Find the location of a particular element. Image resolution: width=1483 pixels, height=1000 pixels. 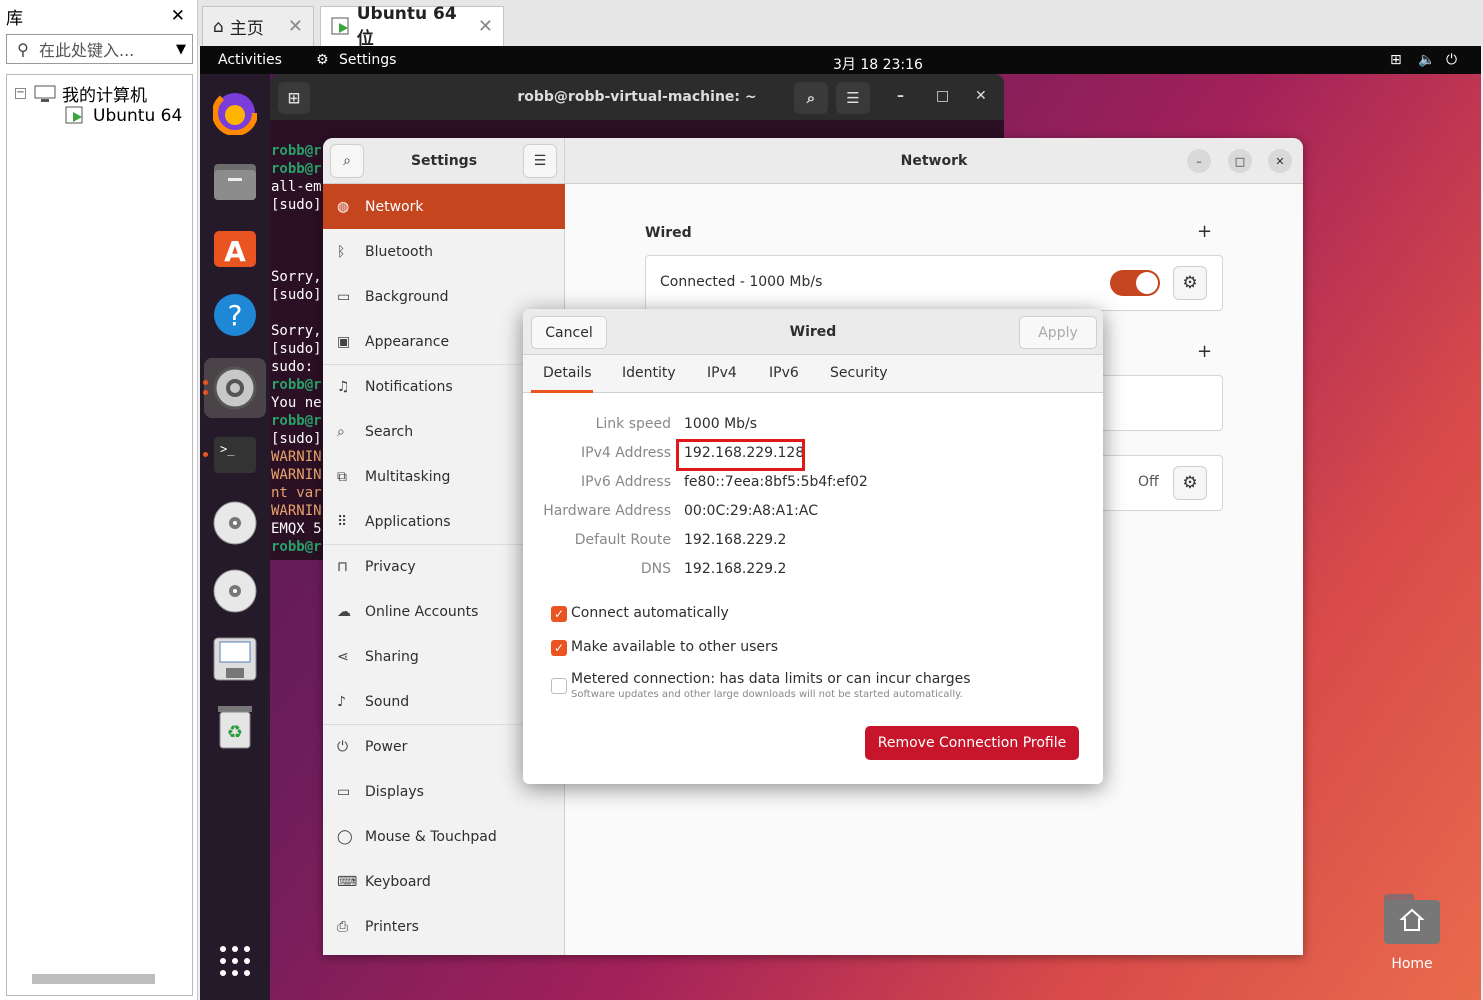

detail-value: fe80::7eea:8bf5:5b4f:ef02 is located at coordinates (776, 482).